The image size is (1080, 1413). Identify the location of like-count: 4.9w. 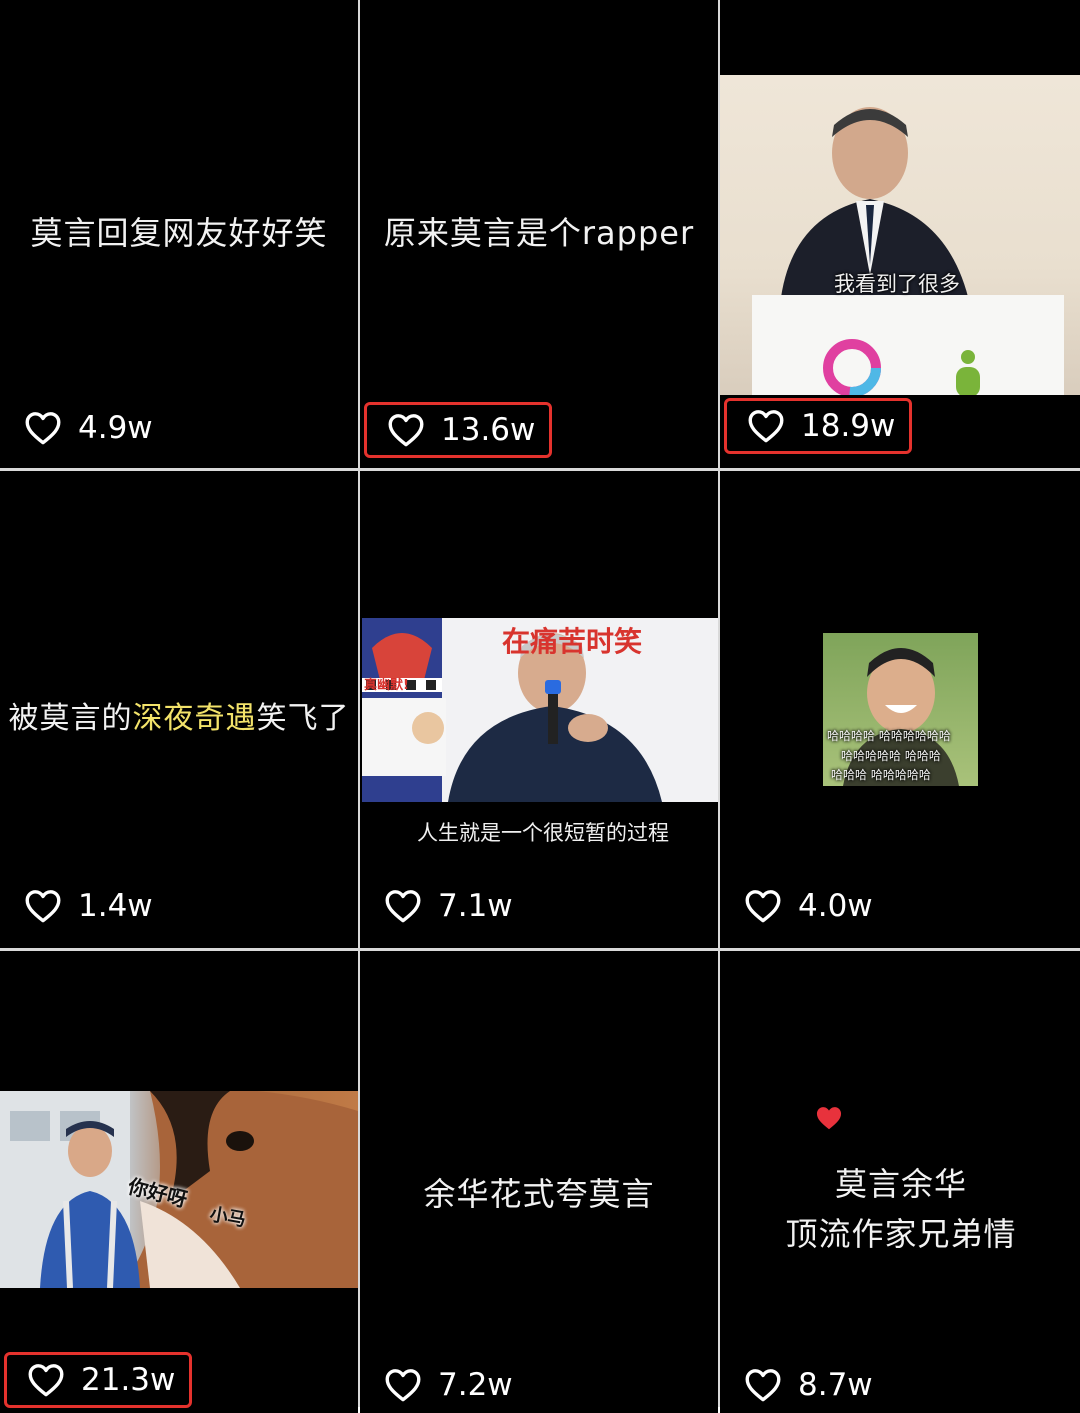
(88, 428).